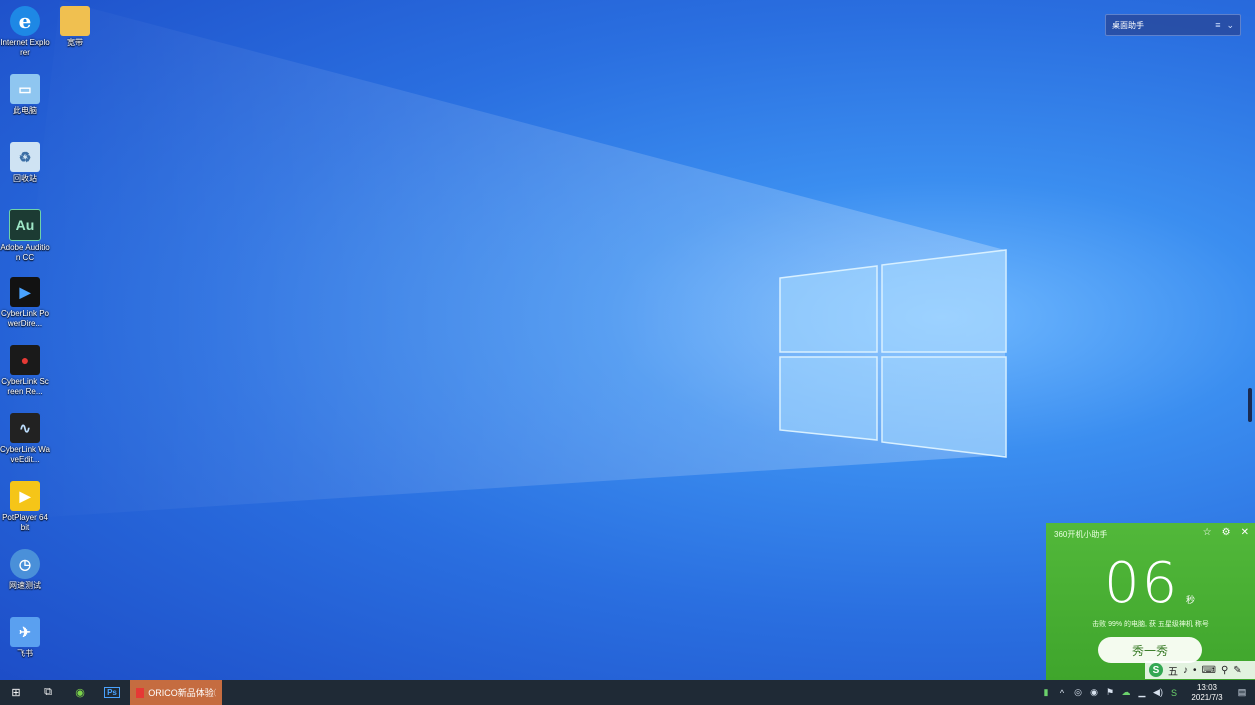 The image size is (1255, 705). I want to click on windows-logo-icon: ⊞, so click(16, 693).